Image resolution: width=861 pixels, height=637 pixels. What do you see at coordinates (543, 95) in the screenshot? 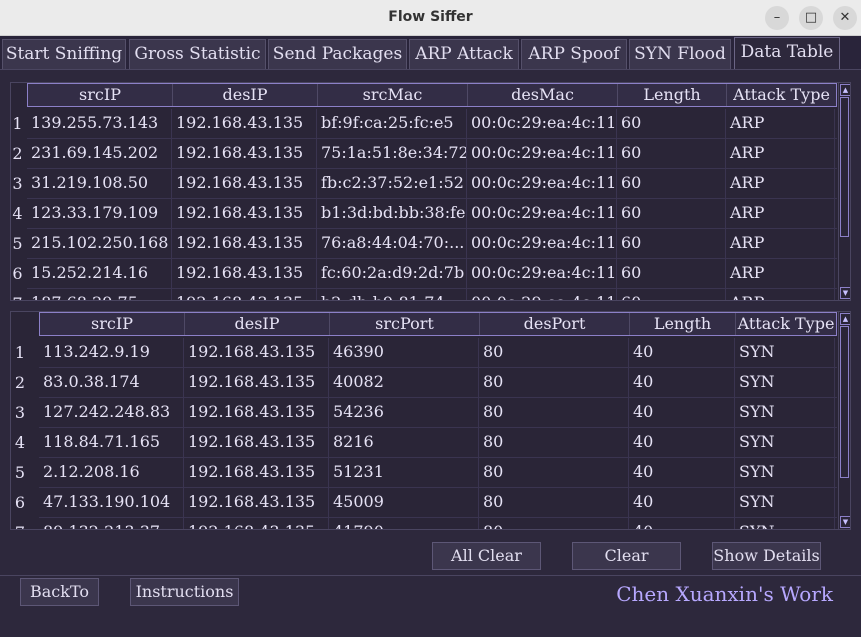
I see `arp-col-desmac: desMac` at bounding box center [543, 95].